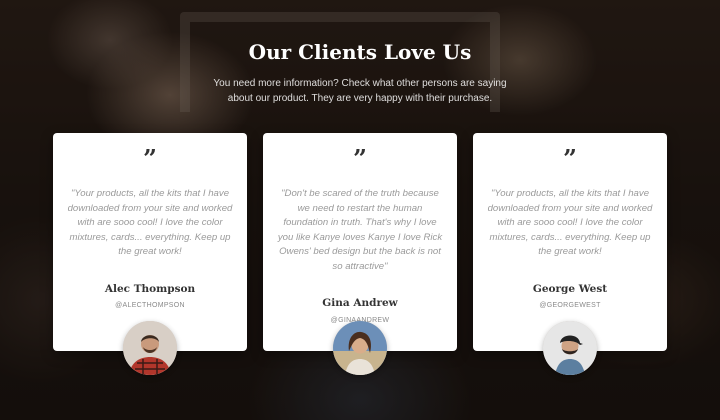 The image size is (720, 420). I want to click on testimonial-author-name: Gina Andrew, so click(360, 303).